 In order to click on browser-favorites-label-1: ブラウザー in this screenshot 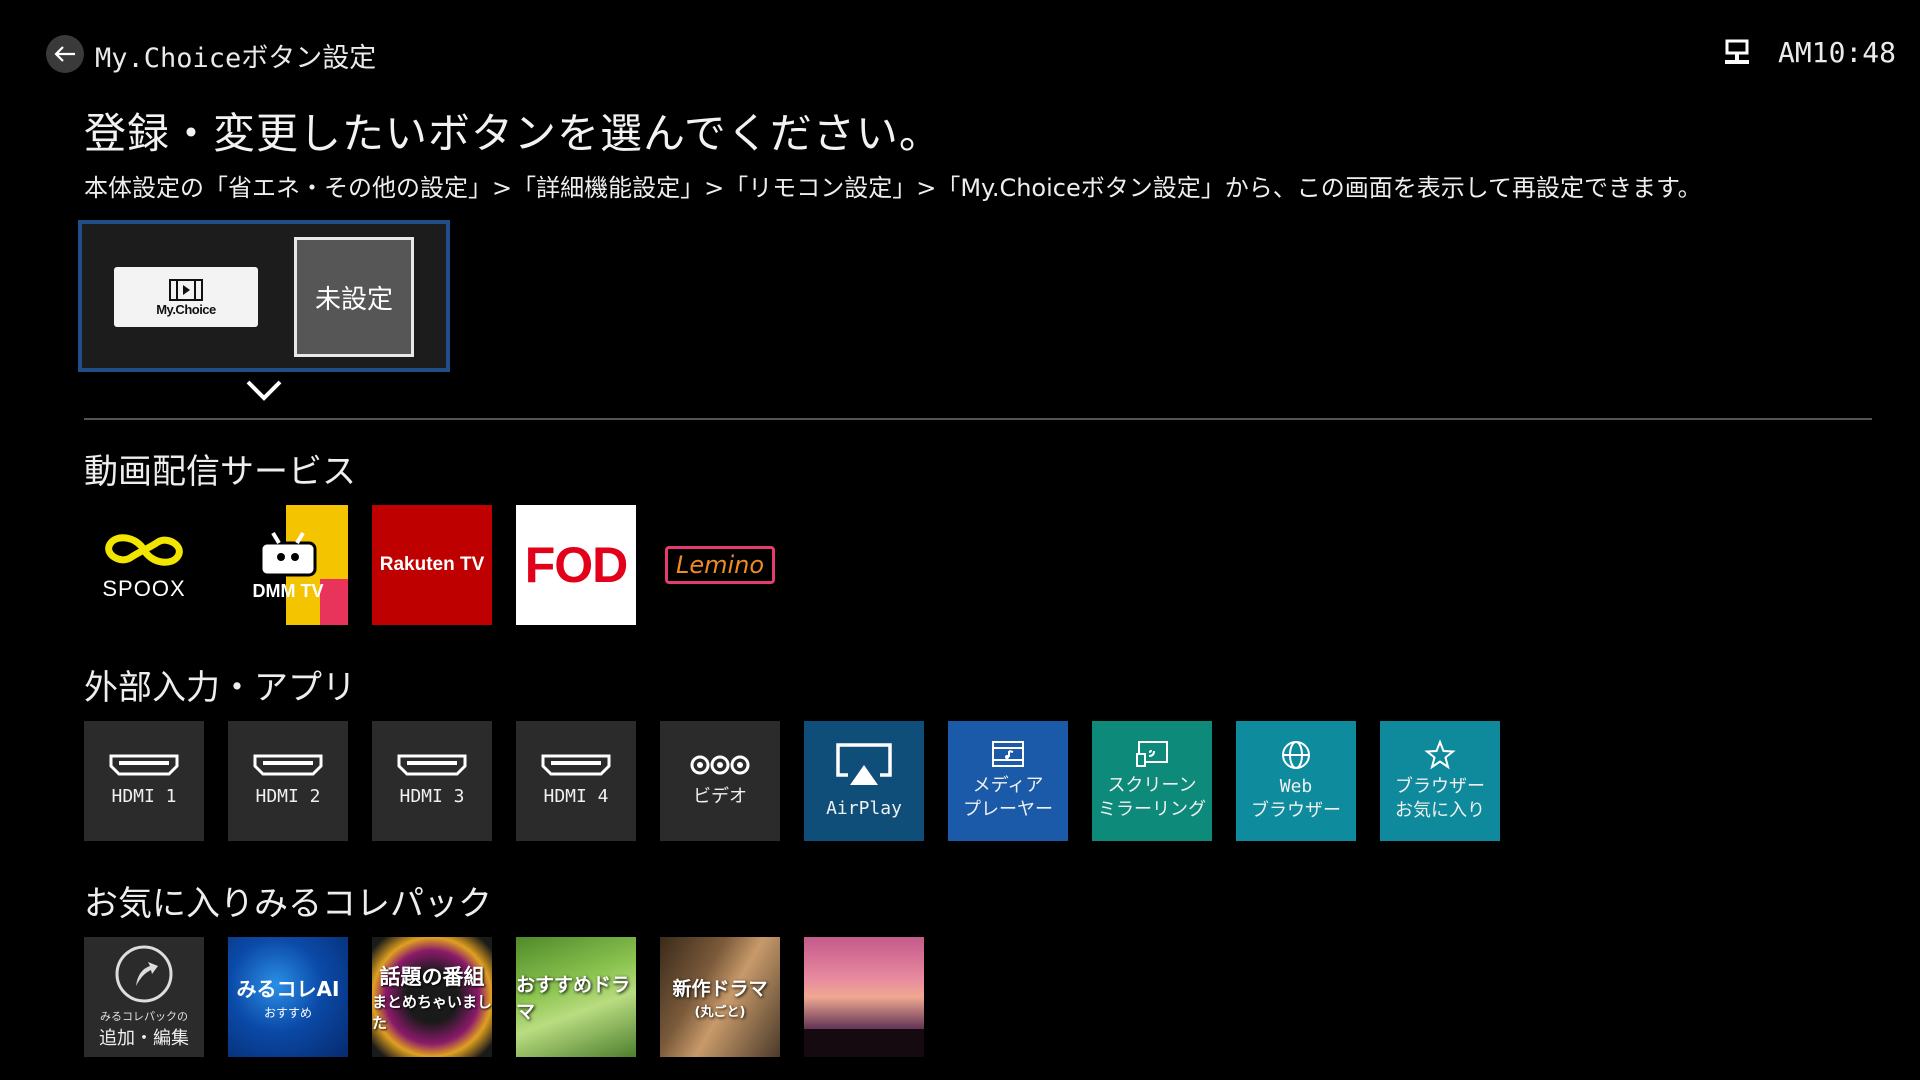, I will do `click(1440, 786)`.